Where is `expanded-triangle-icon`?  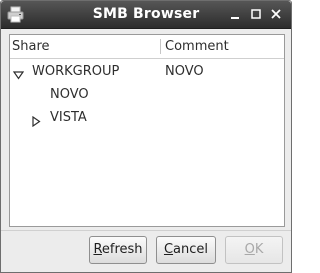
expanded-triangle-icon is located at coordinates (18, 73).